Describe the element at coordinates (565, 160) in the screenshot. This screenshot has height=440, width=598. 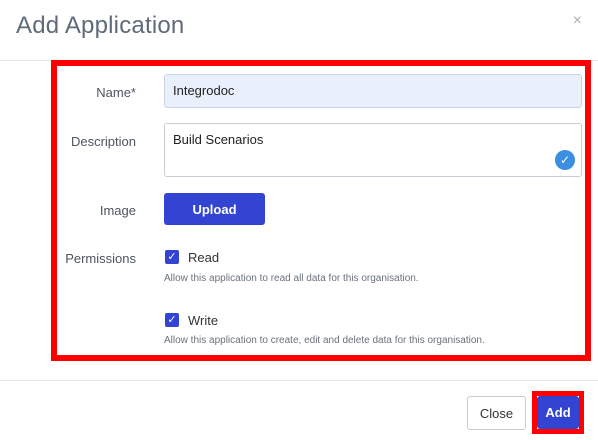
I see `verified-check-icon: ✓` at that location.